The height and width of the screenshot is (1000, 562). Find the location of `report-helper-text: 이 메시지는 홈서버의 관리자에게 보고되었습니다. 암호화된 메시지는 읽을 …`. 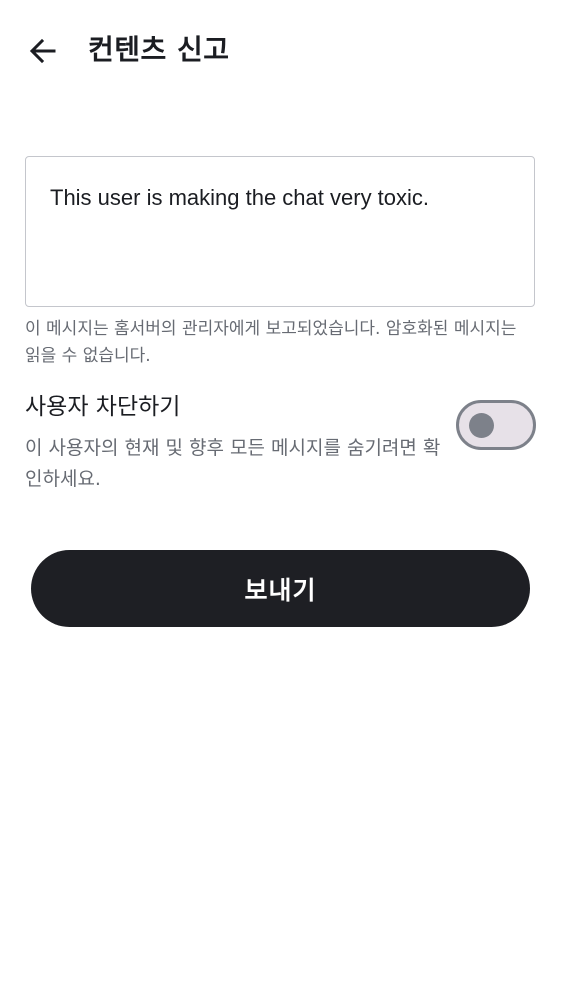

report-helper-text: 이 메시지는 홈서버의 관리자에게 보고되었습니다. 암호화된 메시지는 읽을 … is located at coordinates (271, 342).